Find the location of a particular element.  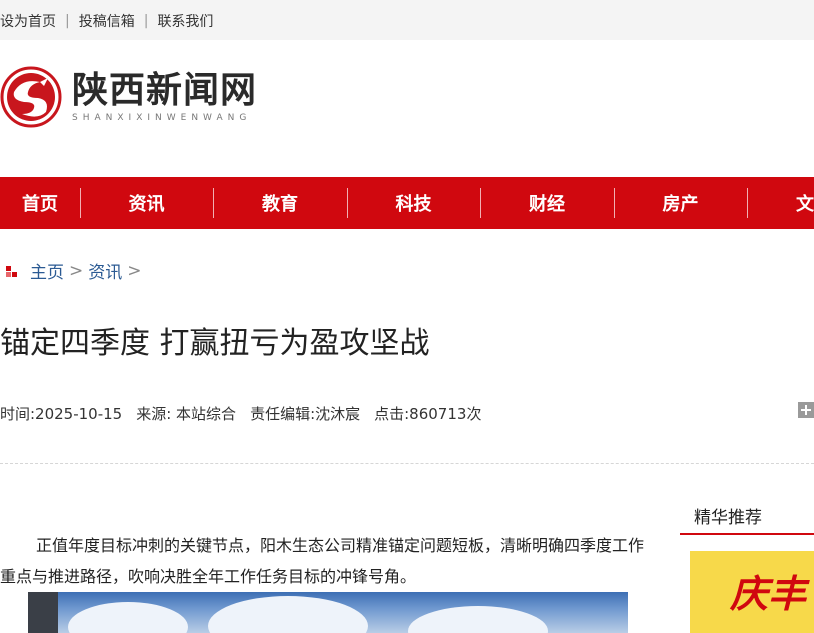

breadcrumb: 主页 > 资讯 > is located at coordinates (75, 270).